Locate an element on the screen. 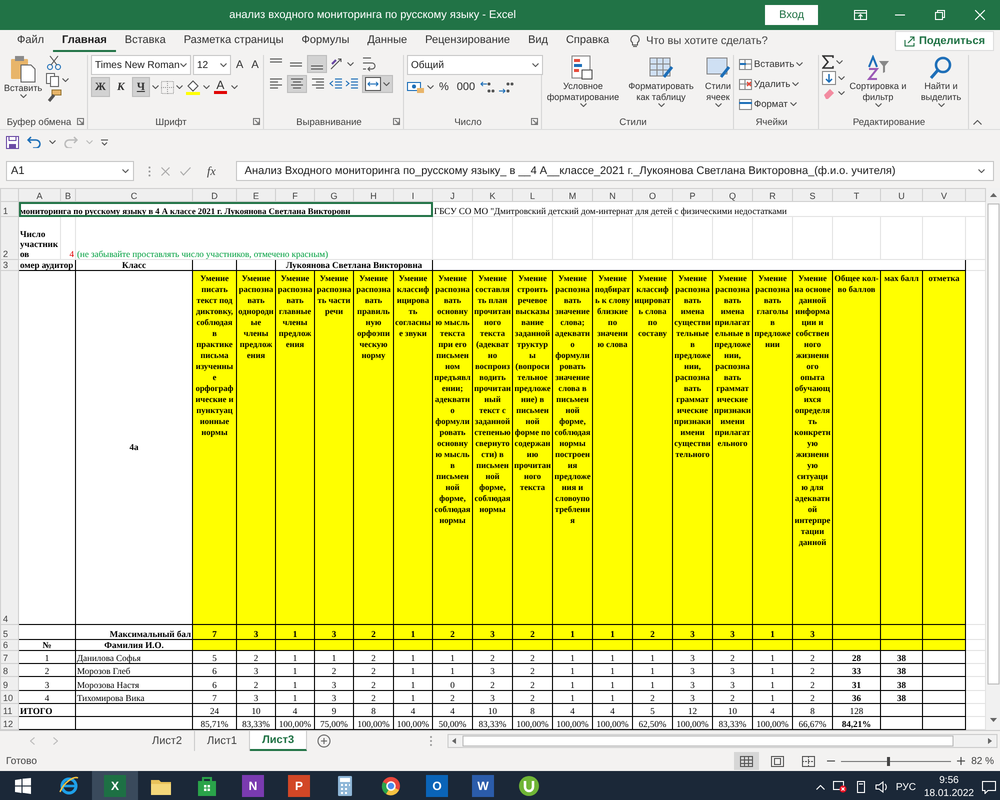 The image size is (1000, 800). shopping-bag-icon is located at coordinates (207, 786).